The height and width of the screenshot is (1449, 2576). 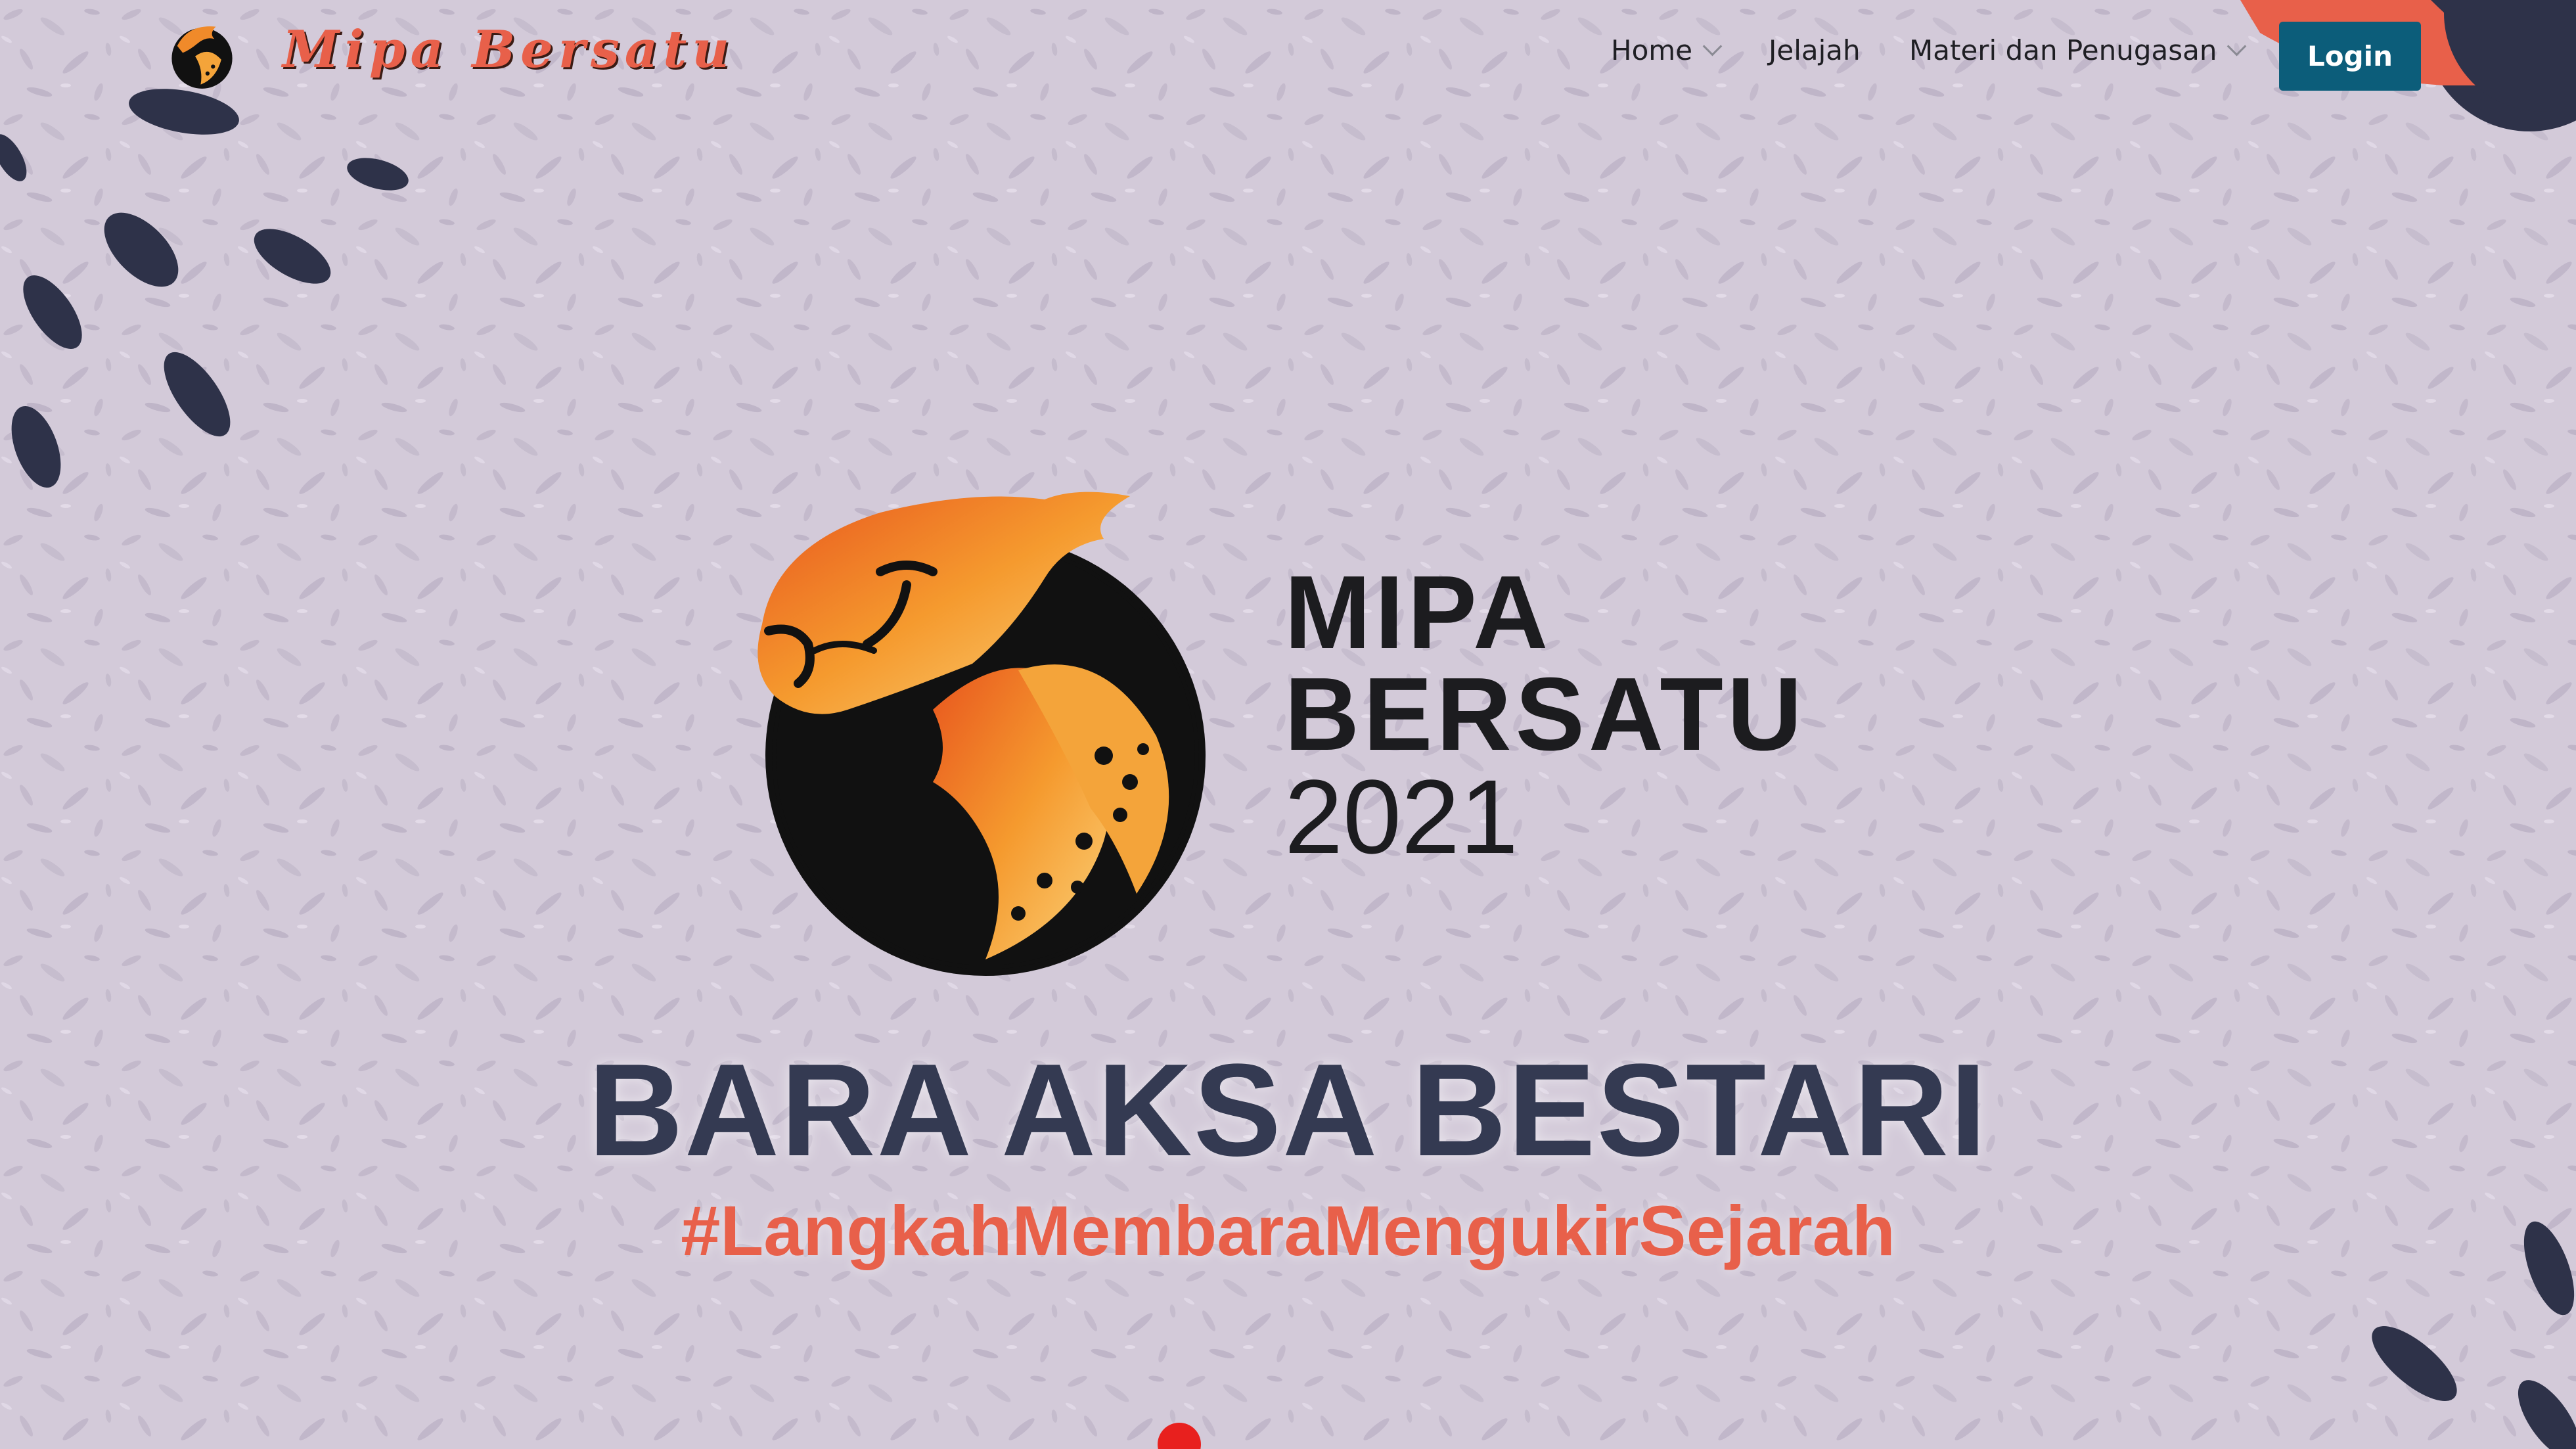 I want to click on nav-materi-dan-penugasan: Materi dan Penugasan, so click(x=2078, y=50).